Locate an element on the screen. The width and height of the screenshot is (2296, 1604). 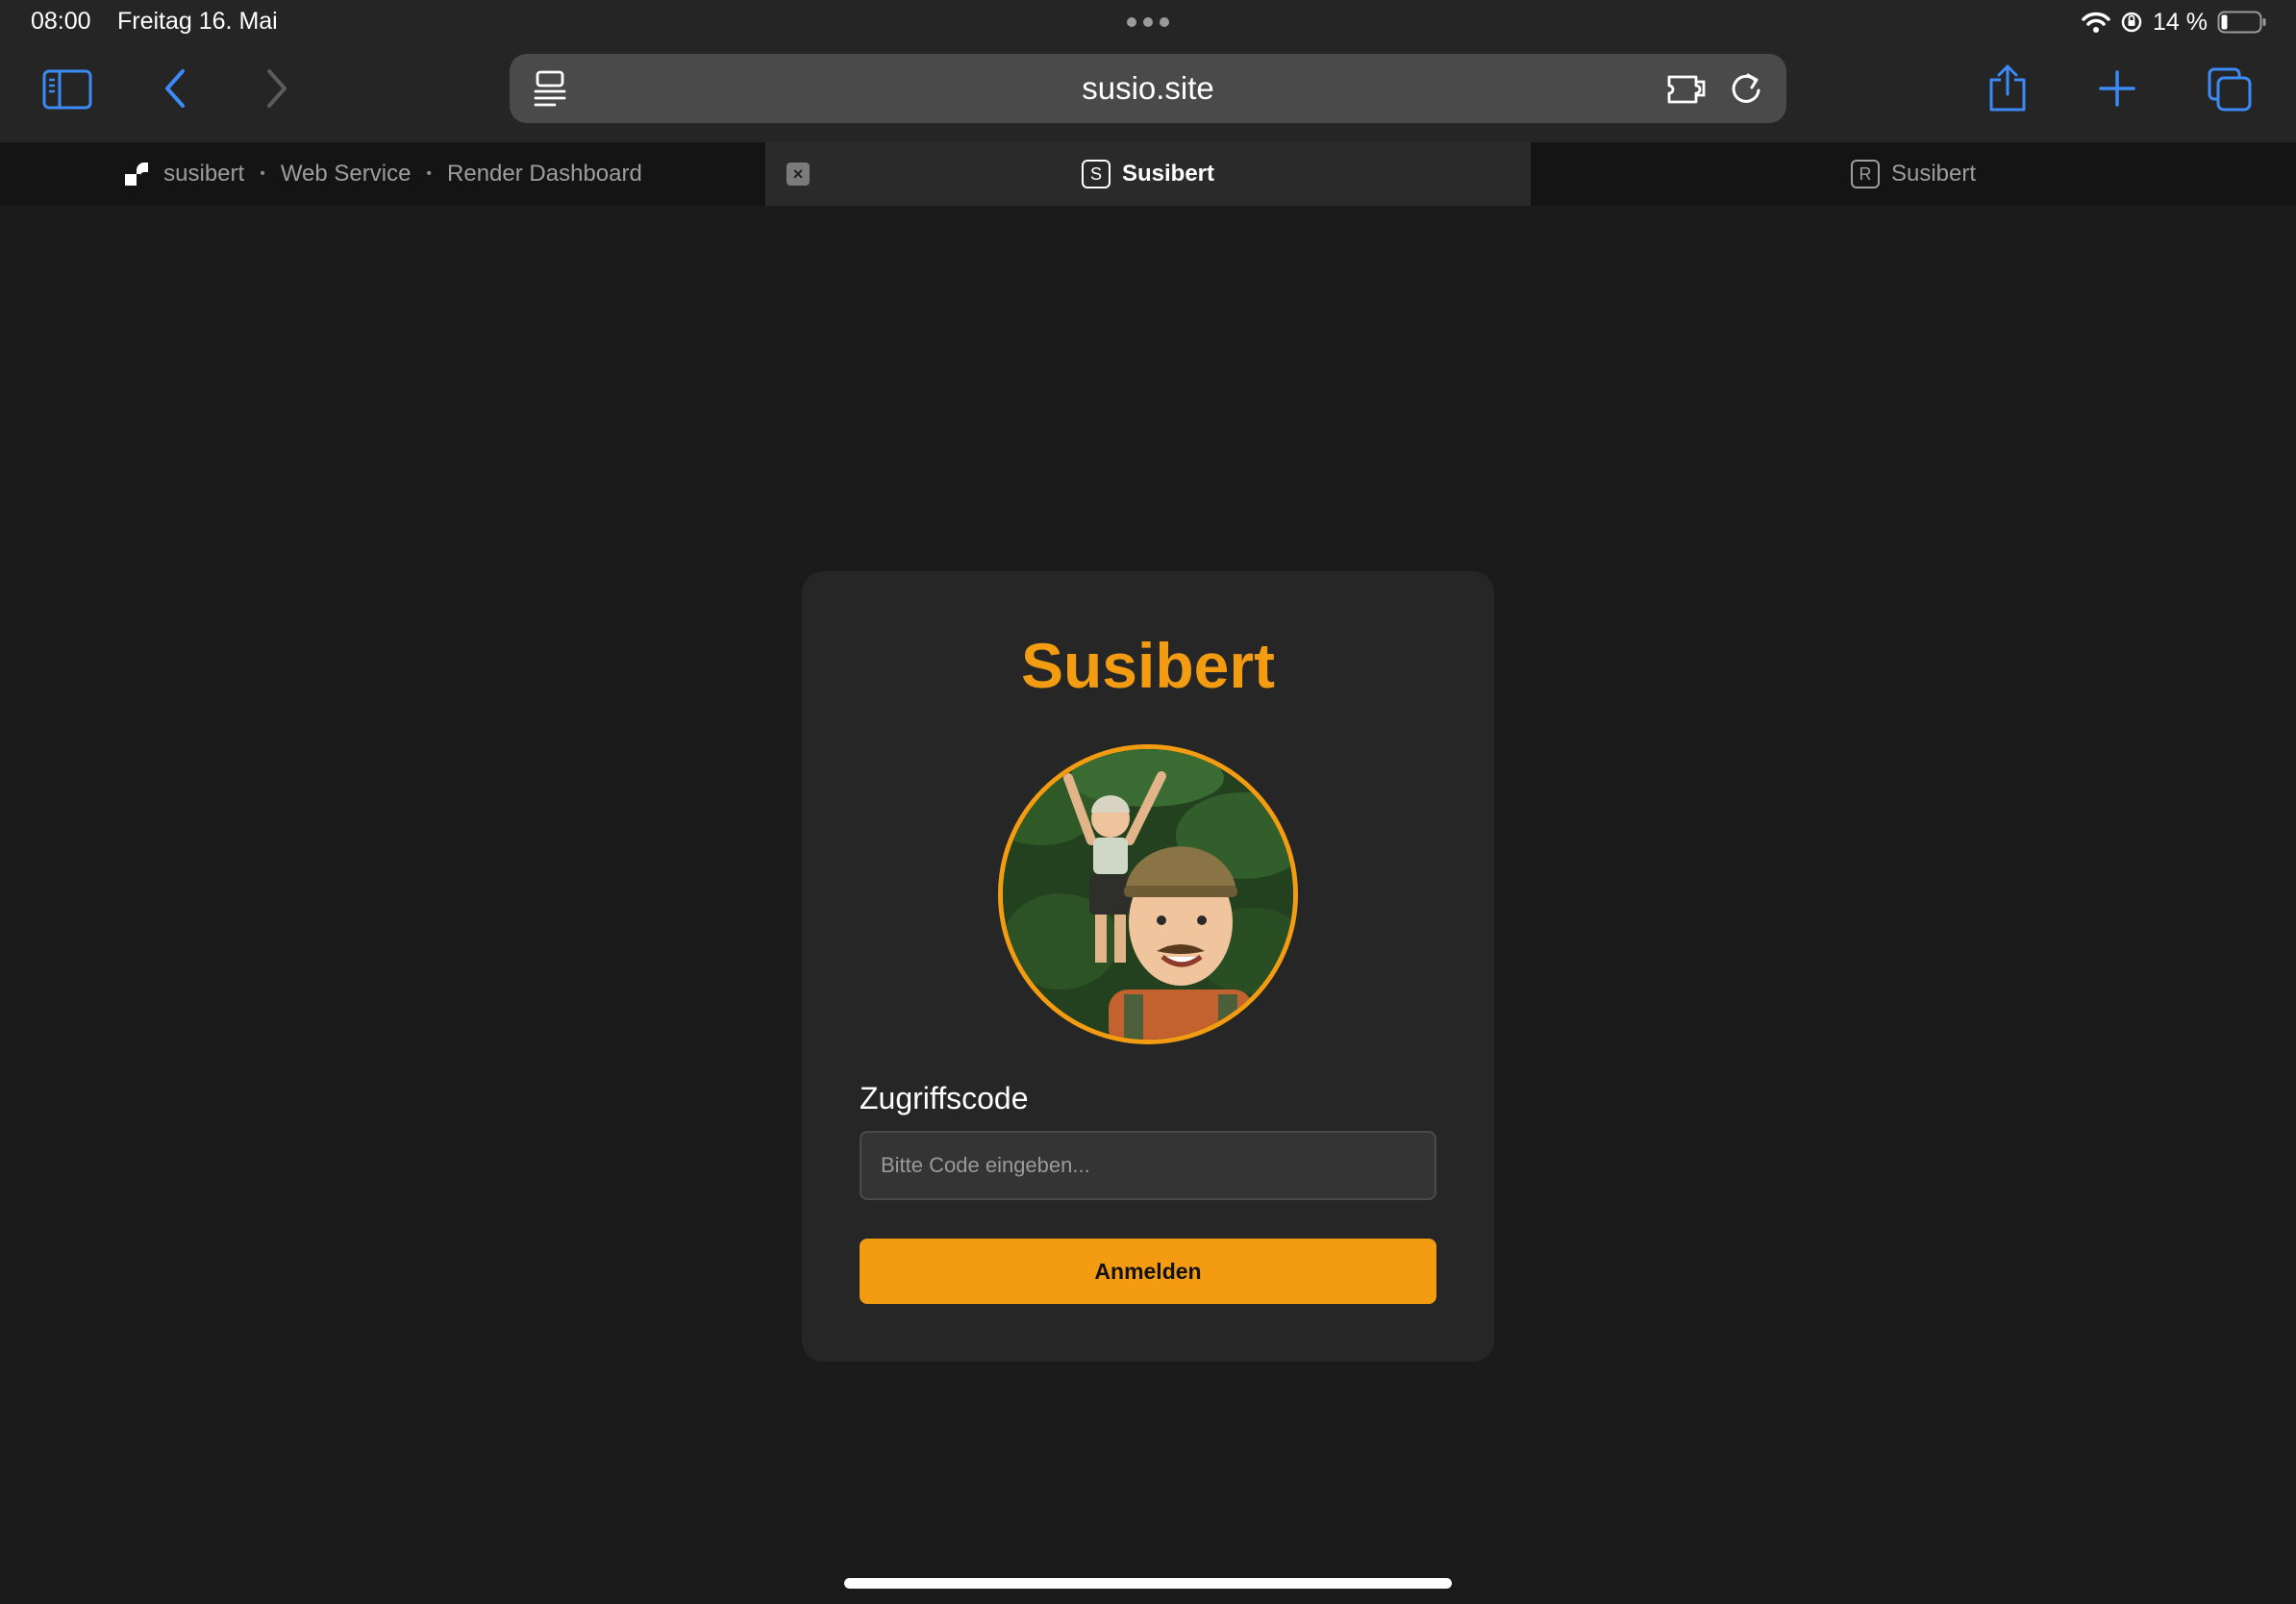
browser-chrome: 08:00 Freitag 16. Mai 14 % susio.site is located at coordinates (1148, 71).